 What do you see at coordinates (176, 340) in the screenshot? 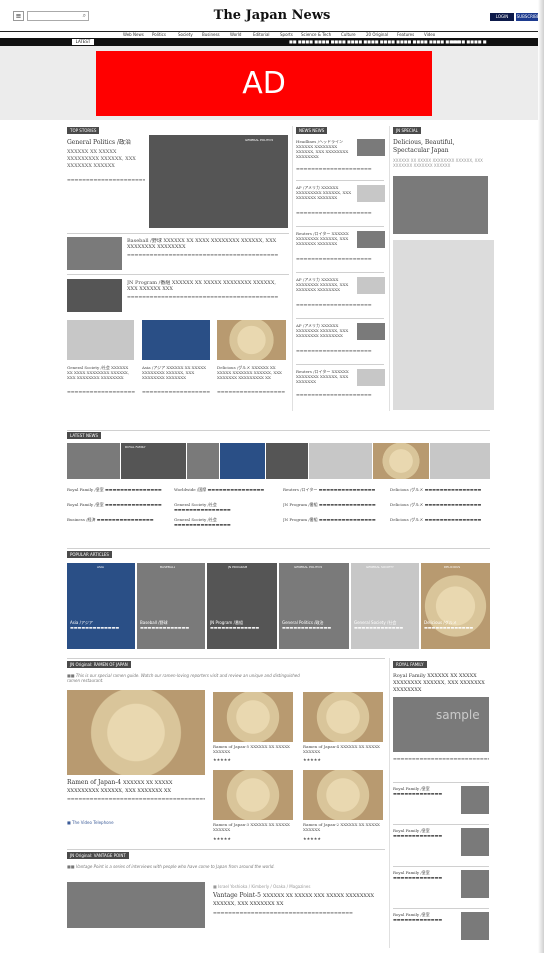
I see `asia-image` at bounding box center [176, 340].